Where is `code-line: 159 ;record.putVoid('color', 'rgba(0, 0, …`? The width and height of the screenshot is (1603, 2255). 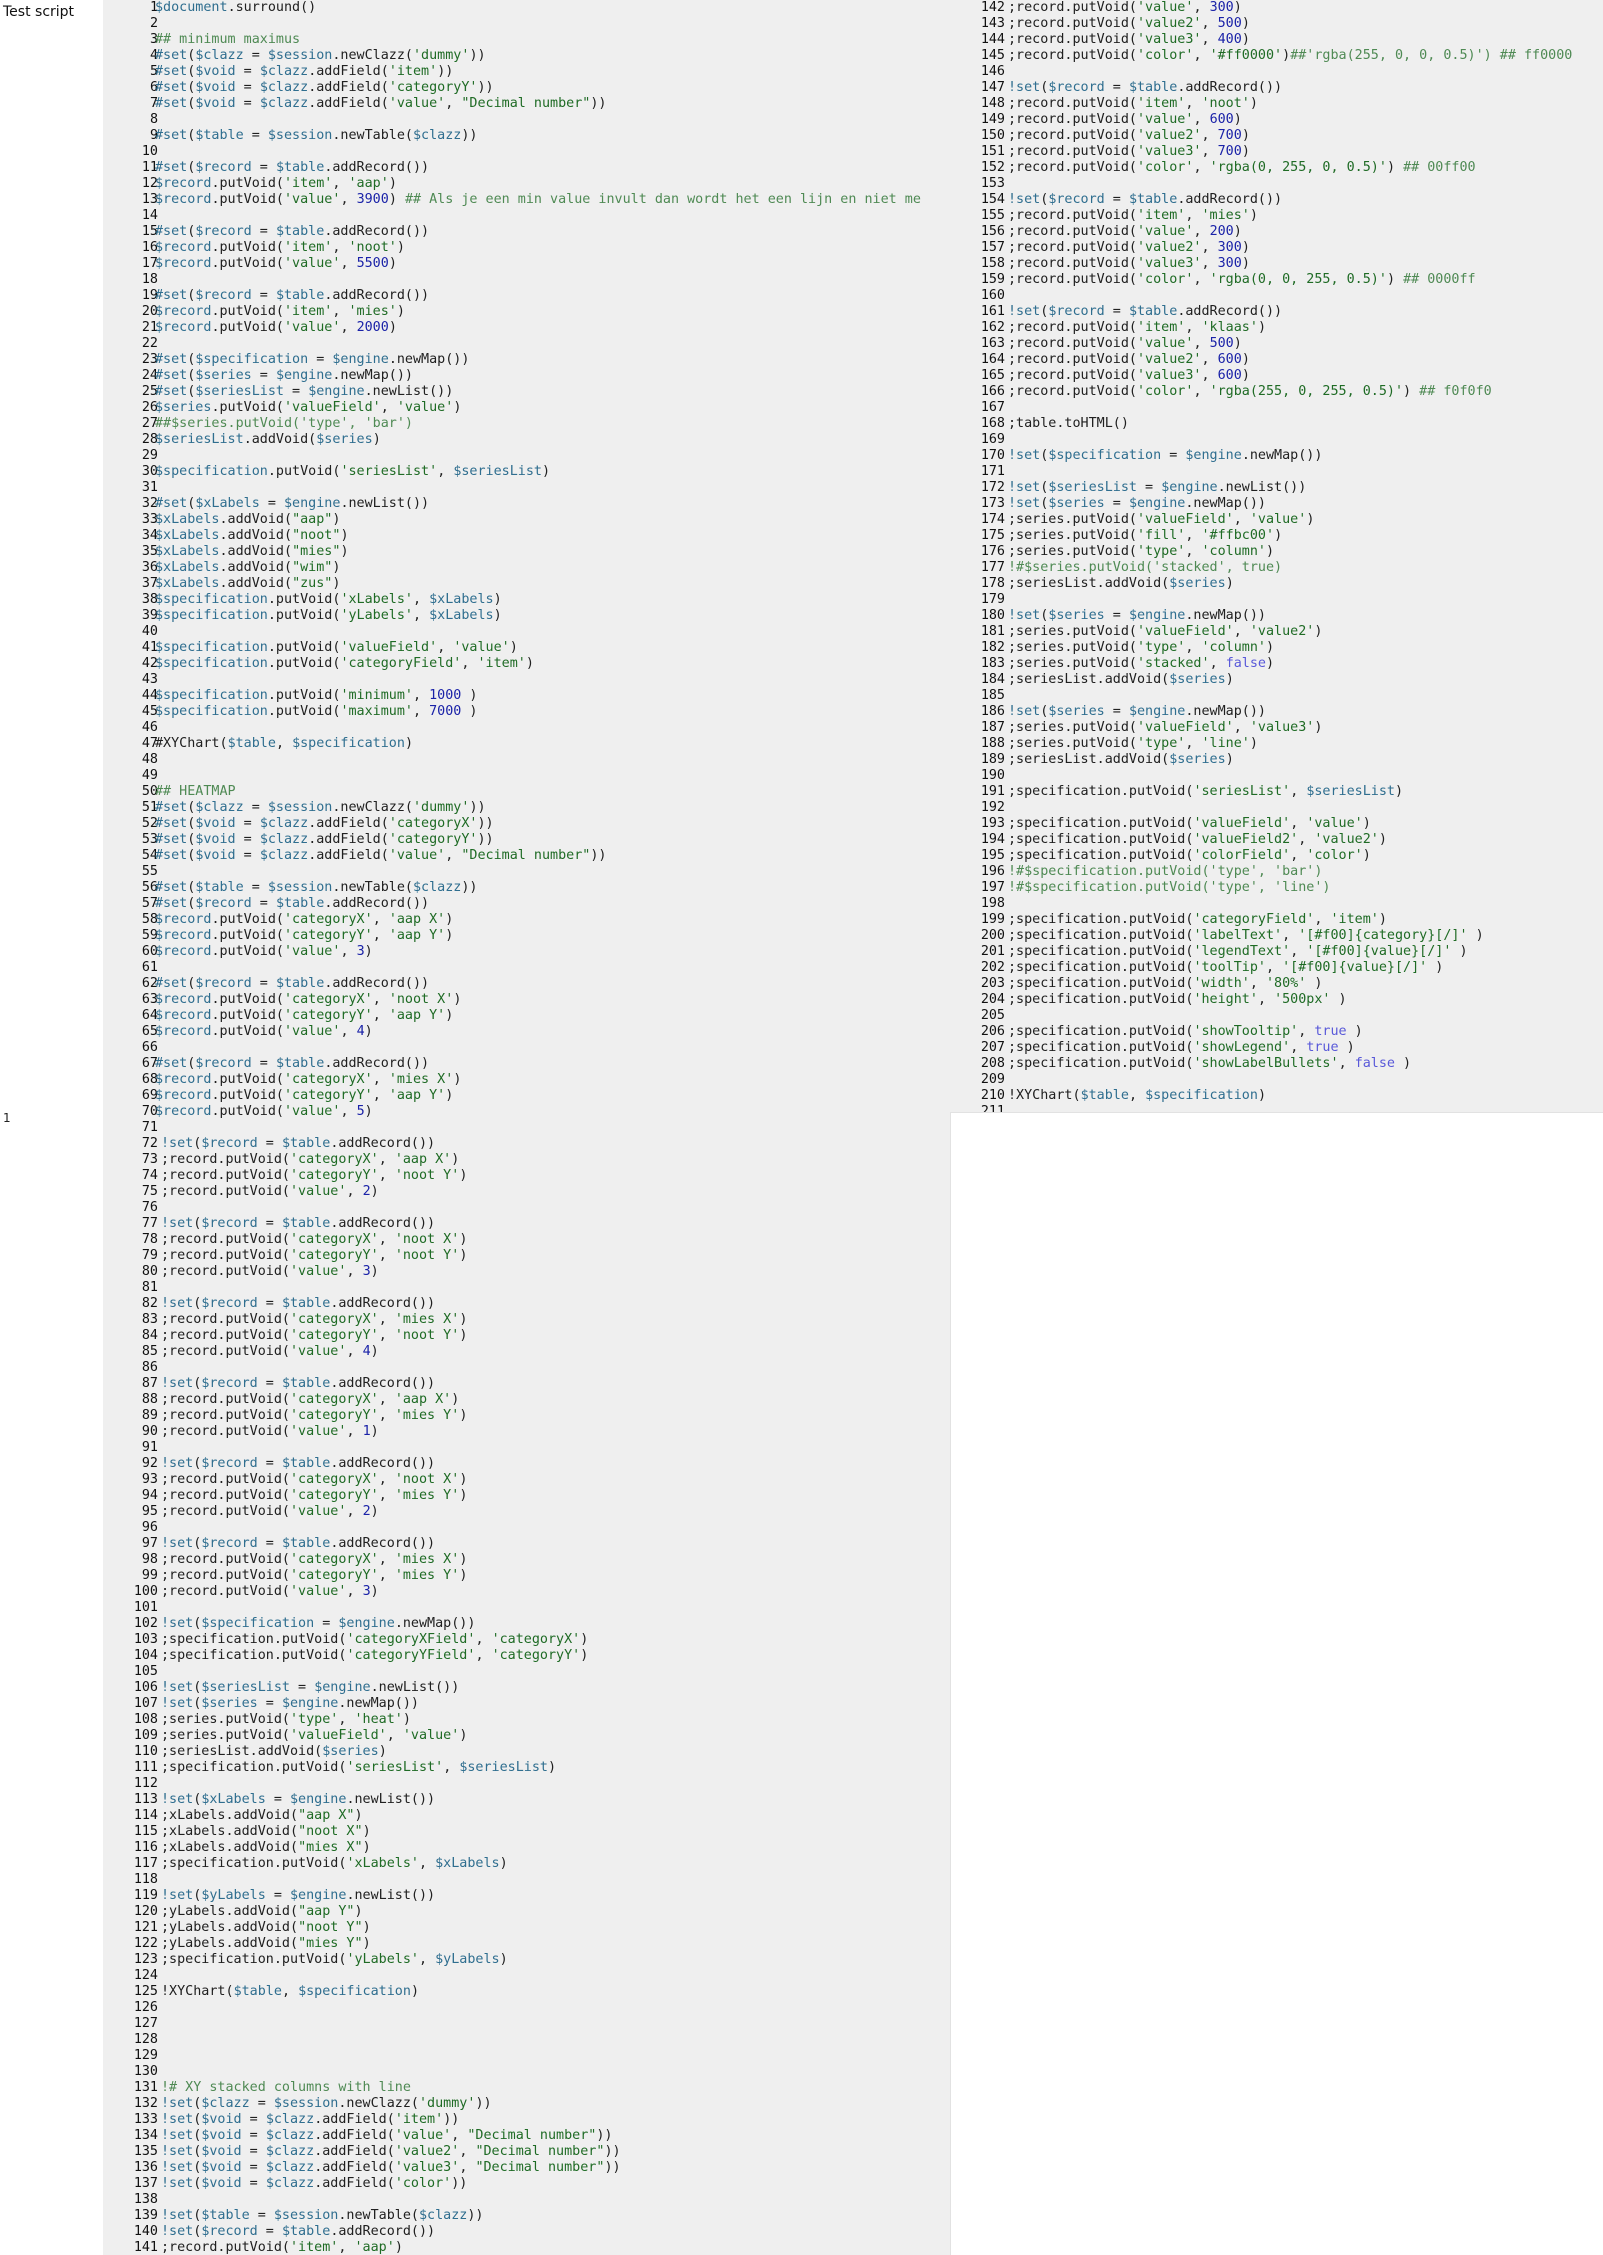
code-line: 159 ;record.putVoid('color', 'rgba(0, 0, … is located at coordinates (1276, 280).